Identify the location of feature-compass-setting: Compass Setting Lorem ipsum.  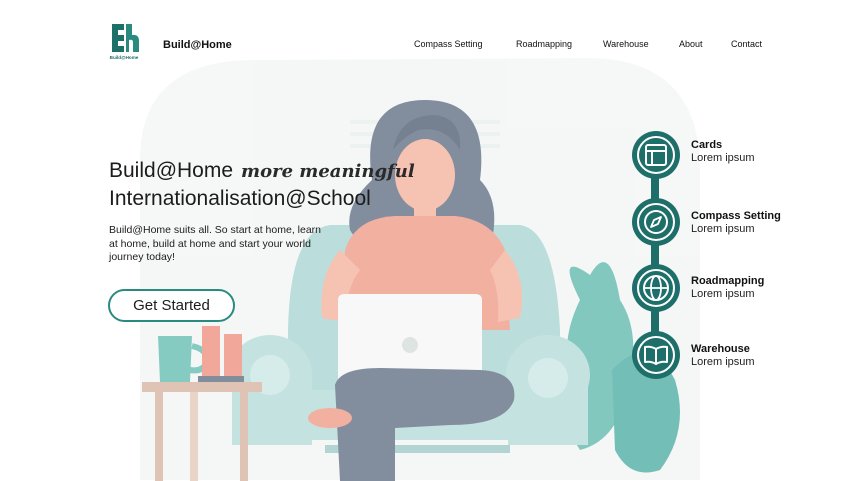
(736, 222).